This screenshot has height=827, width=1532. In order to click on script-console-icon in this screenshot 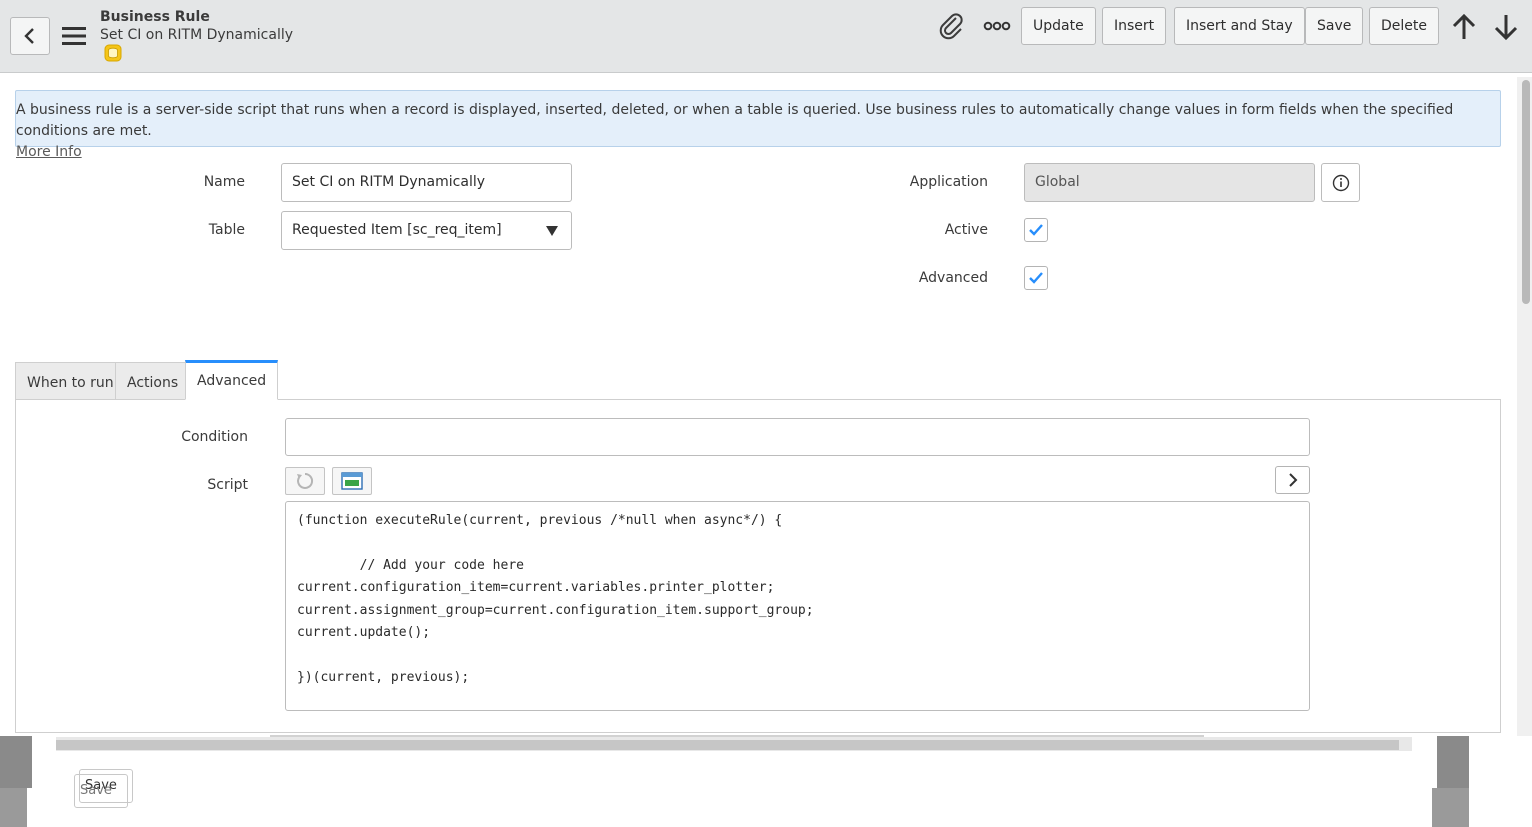, I will do `click(352, 481)`.